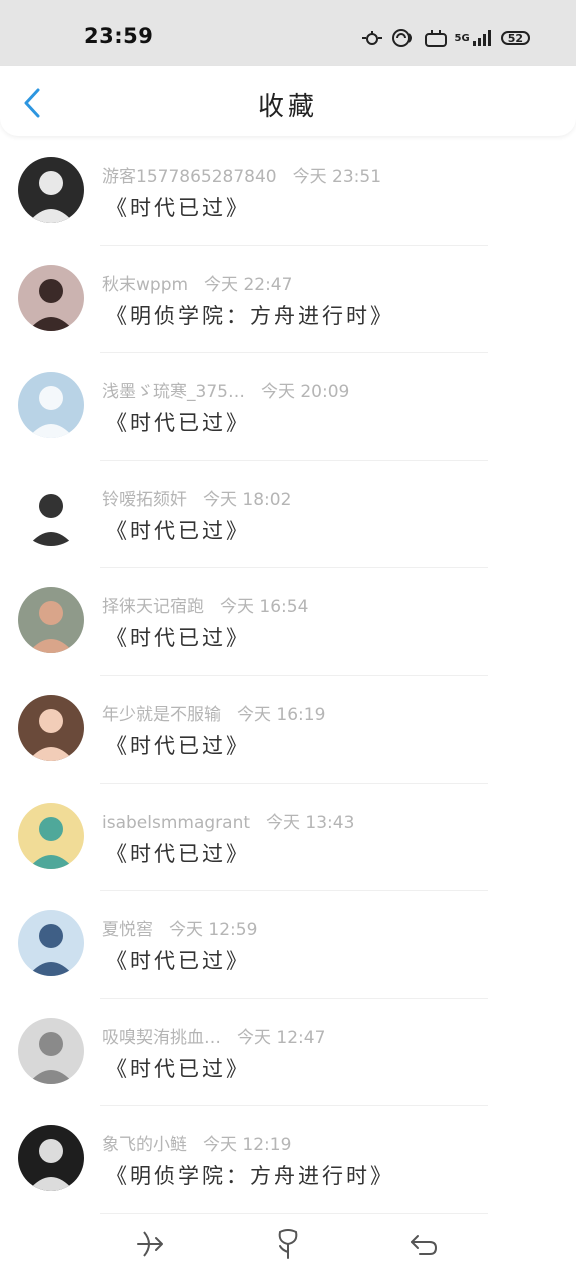  What do you see at coordinates (337, 177) in the screenshot?
I see `timestamp: 今天 23:51` at bounding box center [337, 177].